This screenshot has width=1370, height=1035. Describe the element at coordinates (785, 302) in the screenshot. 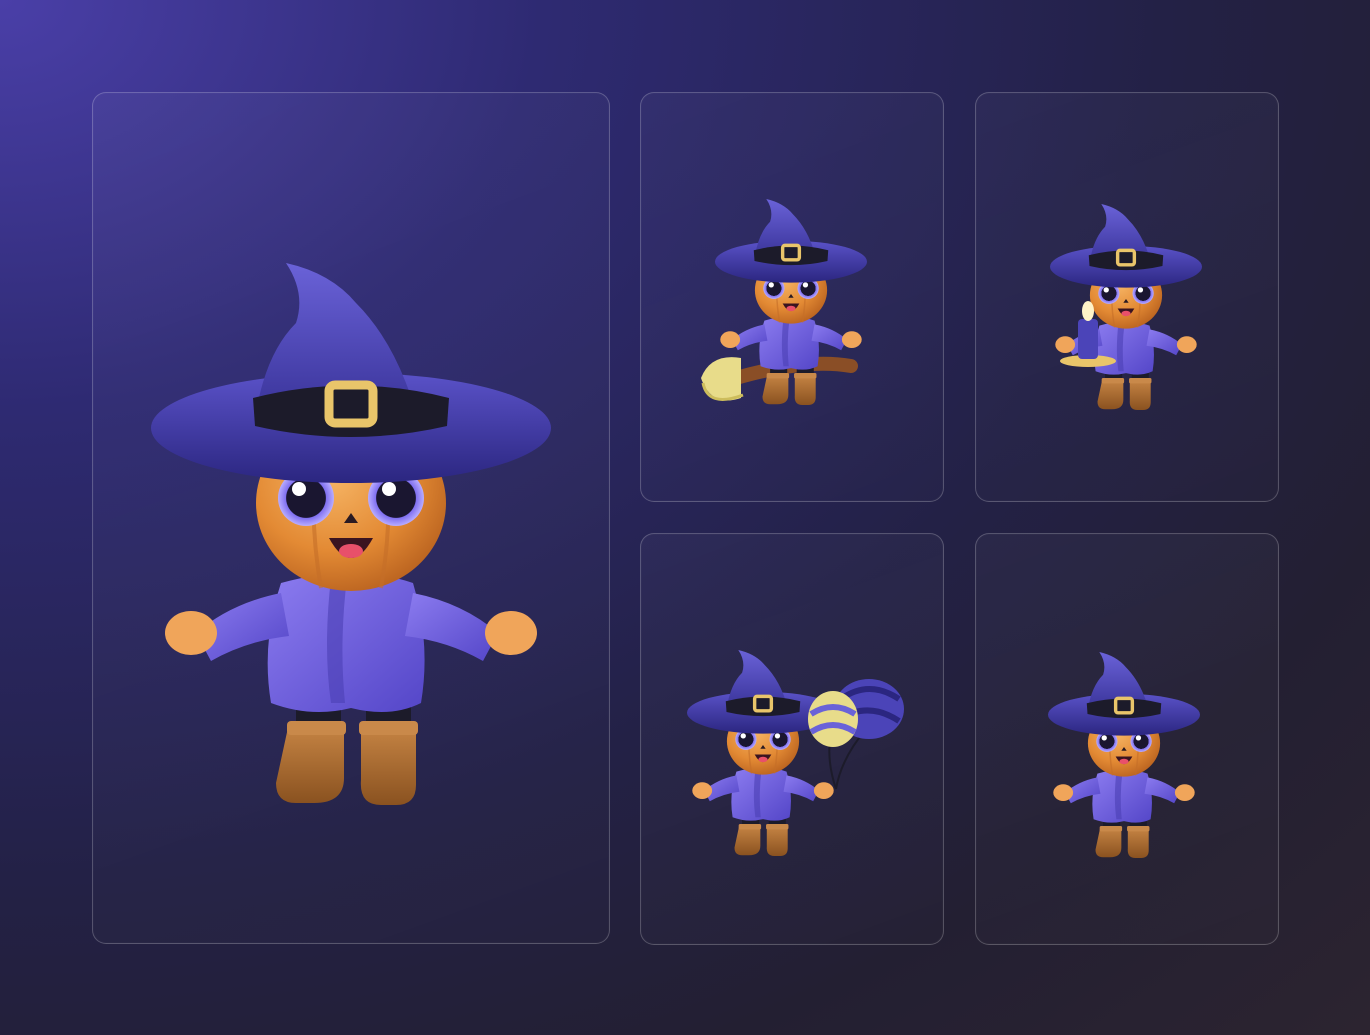

I see `pumpkin-witch-broom-icon` at that location.